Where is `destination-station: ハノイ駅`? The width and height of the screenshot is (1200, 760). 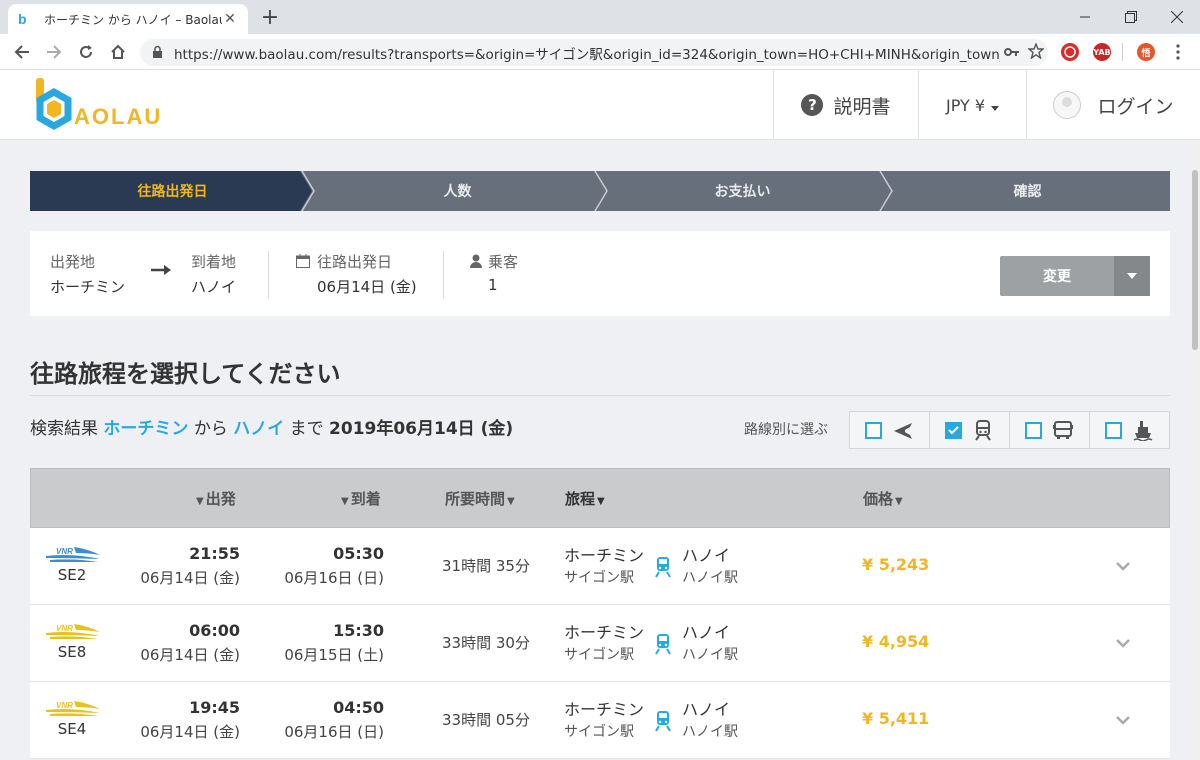 destination-station: ハノイ駅 is located at coordinates (710, 578).